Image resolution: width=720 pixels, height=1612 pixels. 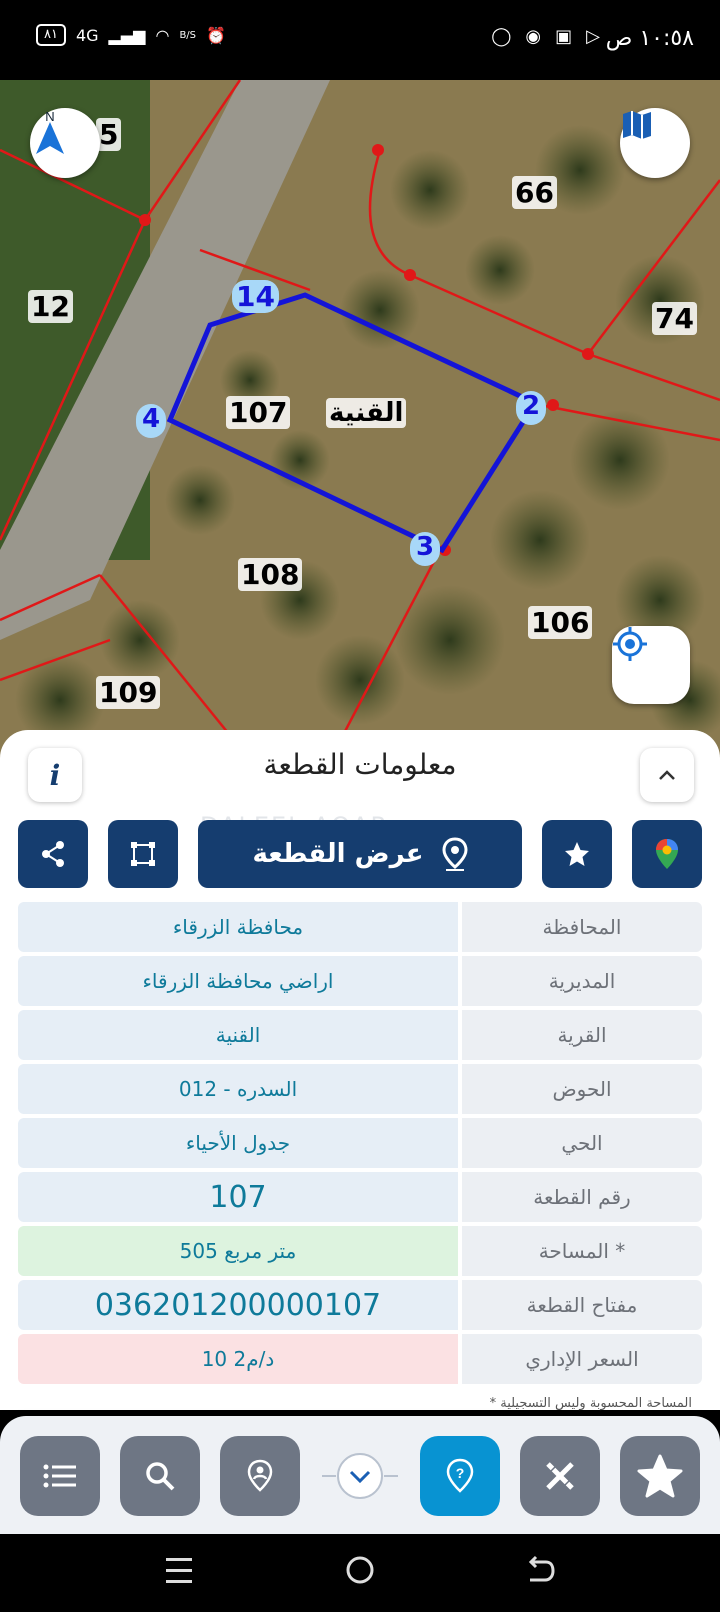 I want to click on alarm-icon: ⏰, so click(x=216, y=35).